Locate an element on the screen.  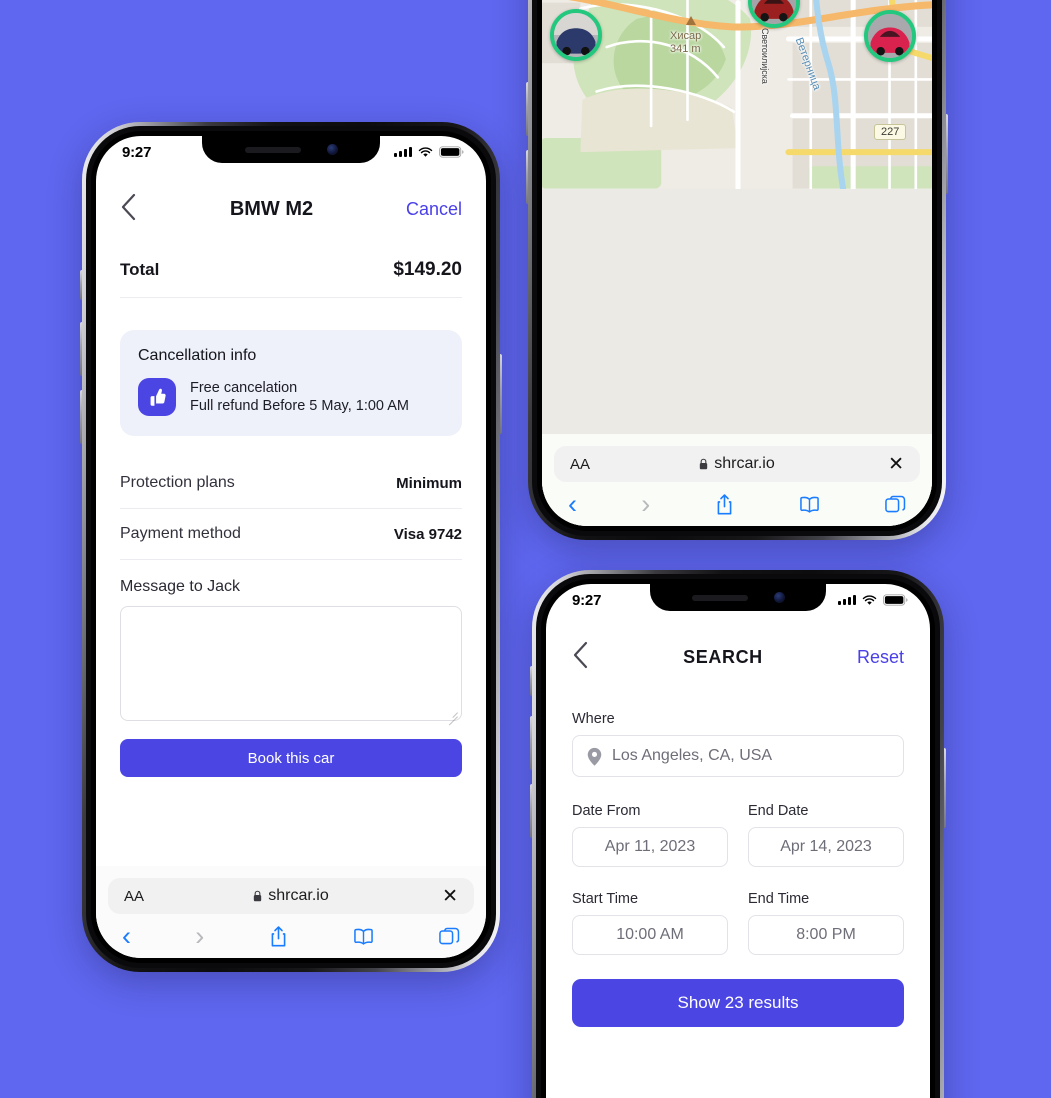
page-title: SEARCH is located at coordinates (723, 657).